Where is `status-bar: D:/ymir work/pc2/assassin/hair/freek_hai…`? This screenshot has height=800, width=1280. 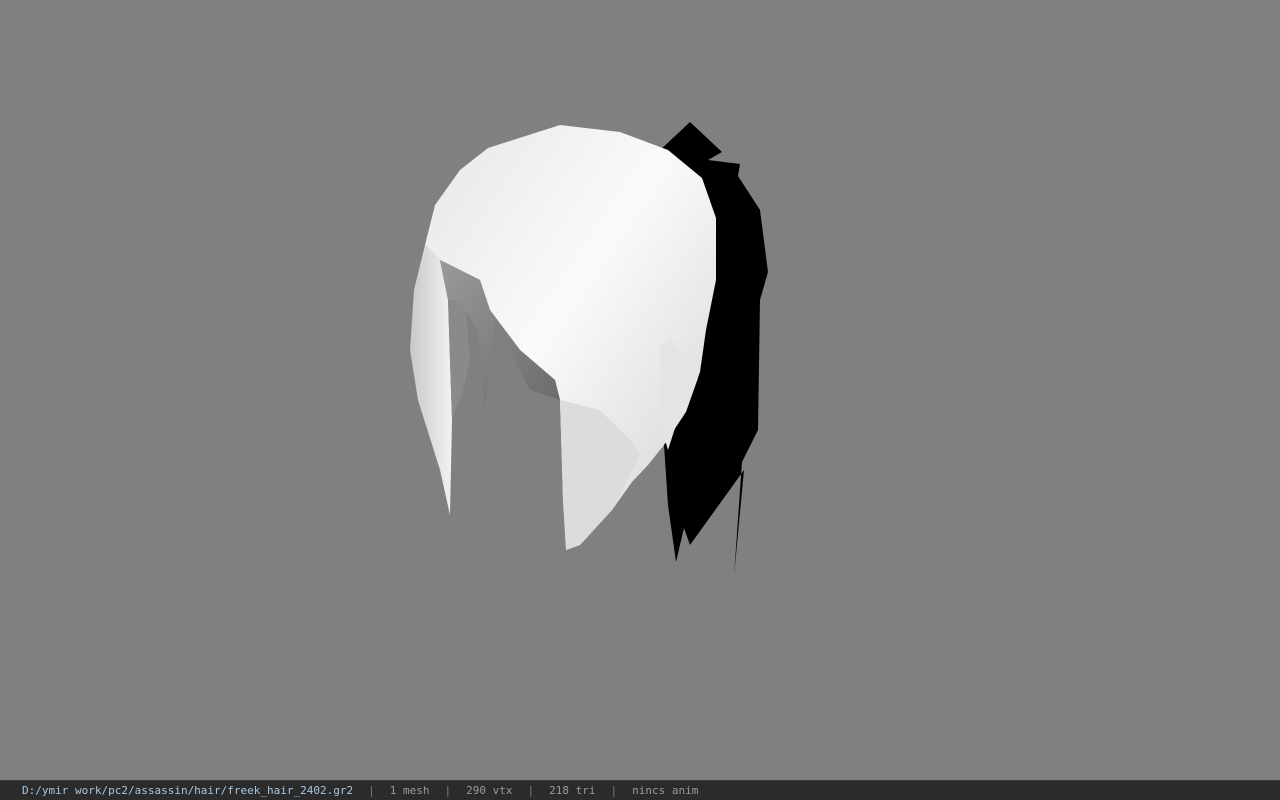 status-bar: D:/ymir work/pc2/assassin/hair/freek_hai… is located at coordinates (640, 790).